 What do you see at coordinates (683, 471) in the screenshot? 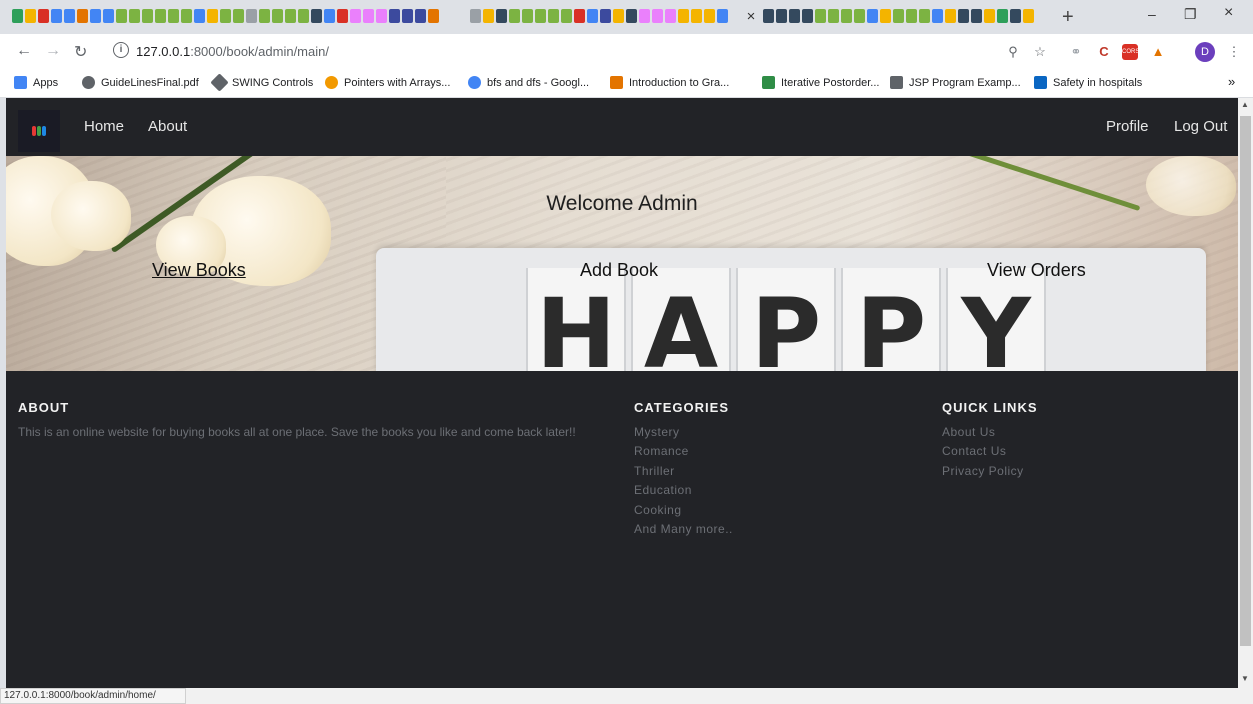
I see `category-link: Thriller` at bounding box center [683, 471].